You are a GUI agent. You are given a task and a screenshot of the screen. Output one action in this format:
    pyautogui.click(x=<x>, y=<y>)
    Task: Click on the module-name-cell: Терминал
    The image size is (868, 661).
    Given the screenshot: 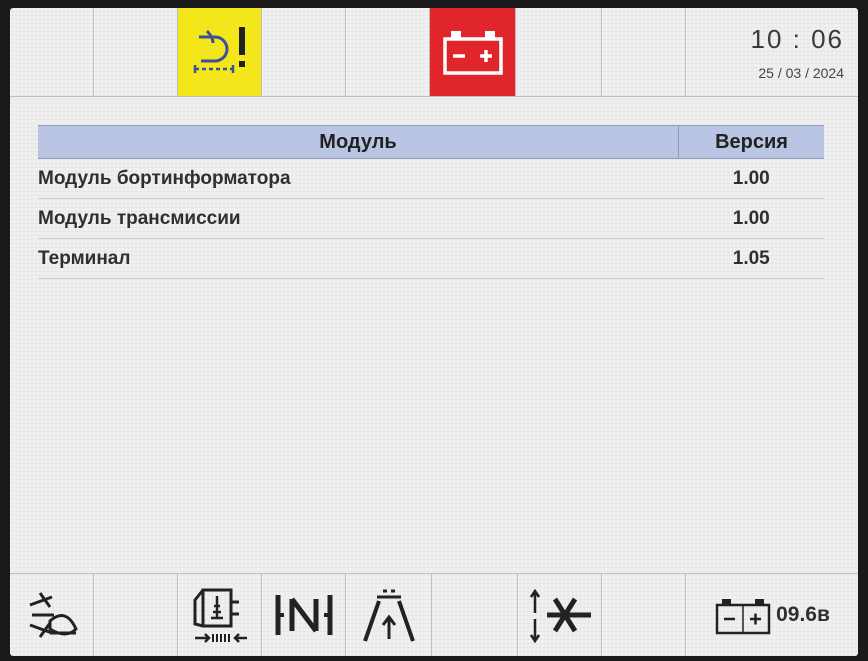 What is the action you would take?
    pyautogui.click(x=358, y=258)
    